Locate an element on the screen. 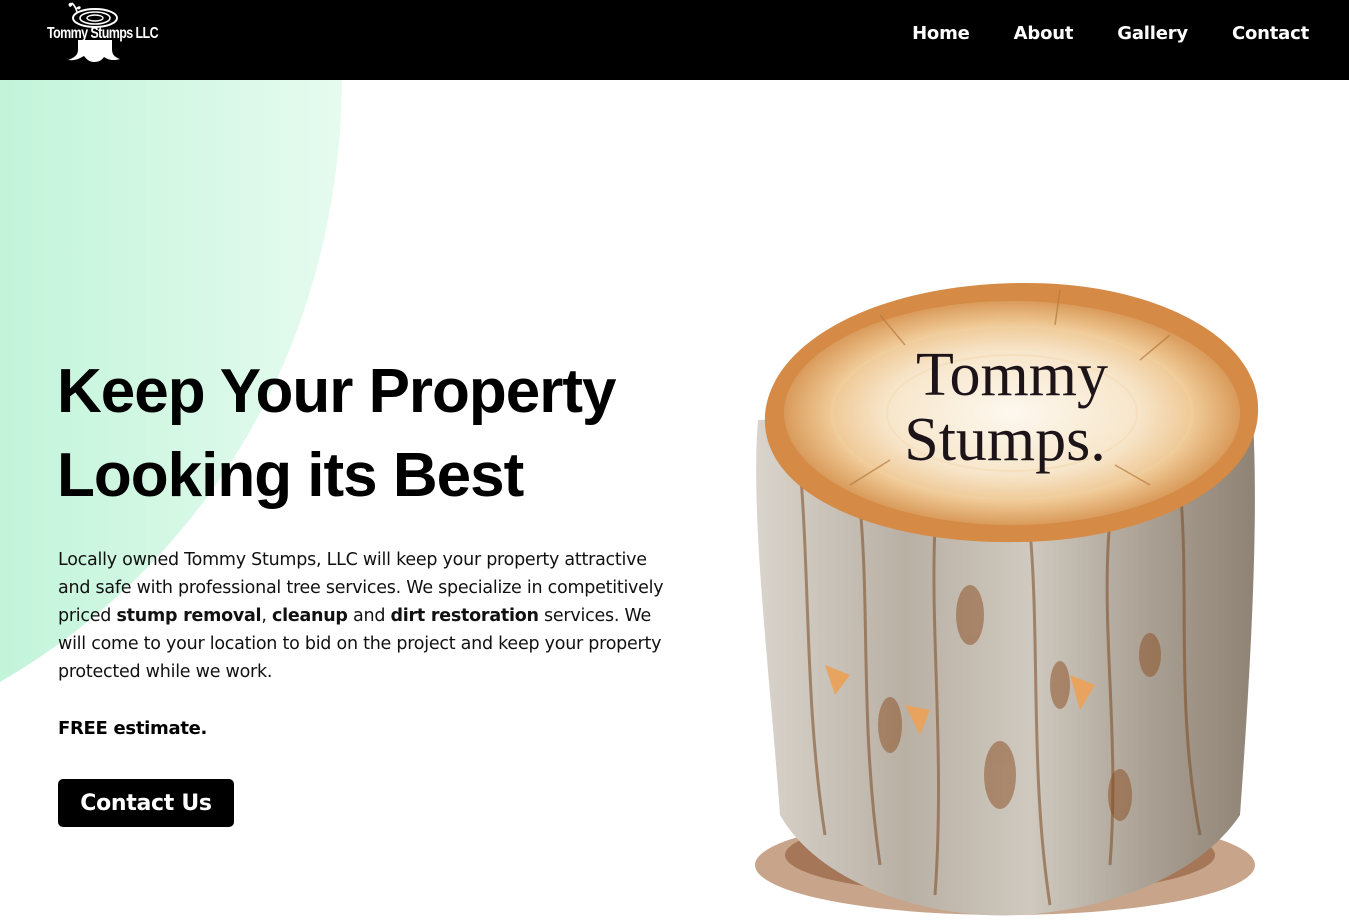  stump-title-line-2: Stumps. is located at coordinates (1005, 440).